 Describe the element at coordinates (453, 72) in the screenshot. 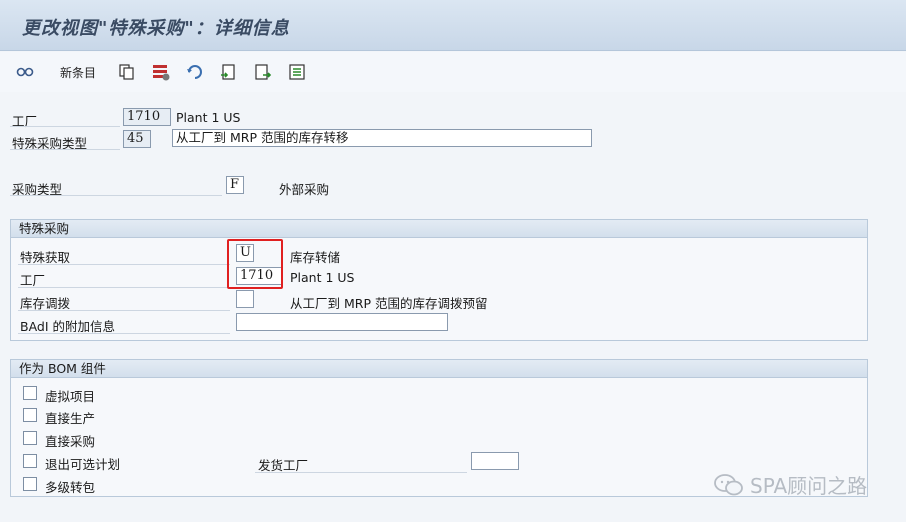

I see `toolbar: 新条目` at that location.